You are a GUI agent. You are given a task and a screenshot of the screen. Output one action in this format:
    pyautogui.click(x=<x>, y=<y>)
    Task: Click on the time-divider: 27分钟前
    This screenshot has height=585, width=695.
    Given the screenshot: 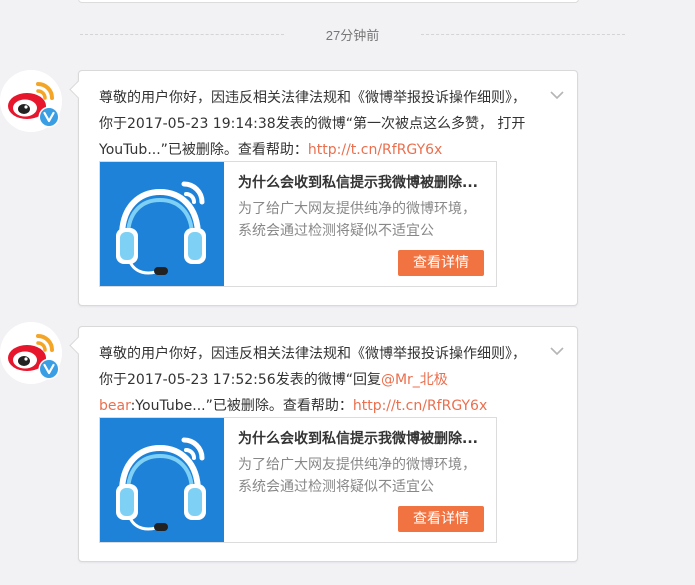 What is the action you would take?
    pyautogui.click(x=352, y=34)
    